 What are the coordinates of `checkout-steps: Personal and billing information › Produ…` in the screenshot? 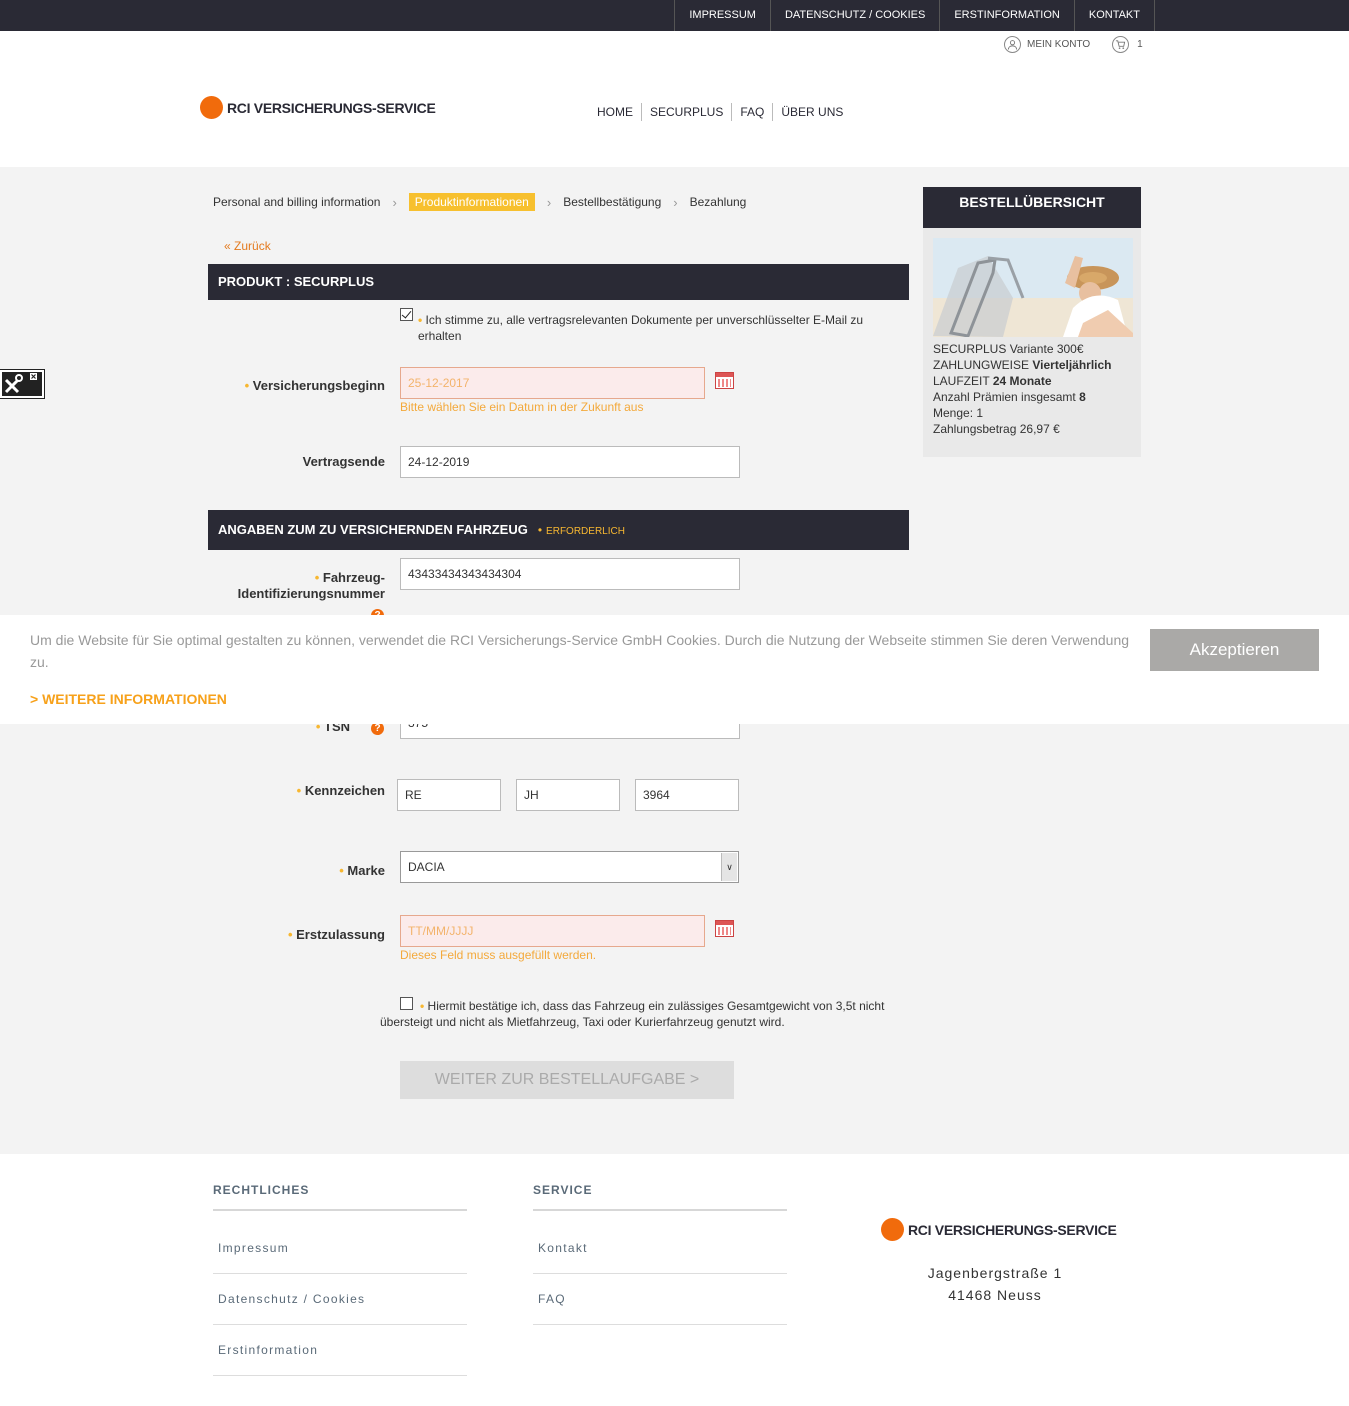 It's located at (479, 202).